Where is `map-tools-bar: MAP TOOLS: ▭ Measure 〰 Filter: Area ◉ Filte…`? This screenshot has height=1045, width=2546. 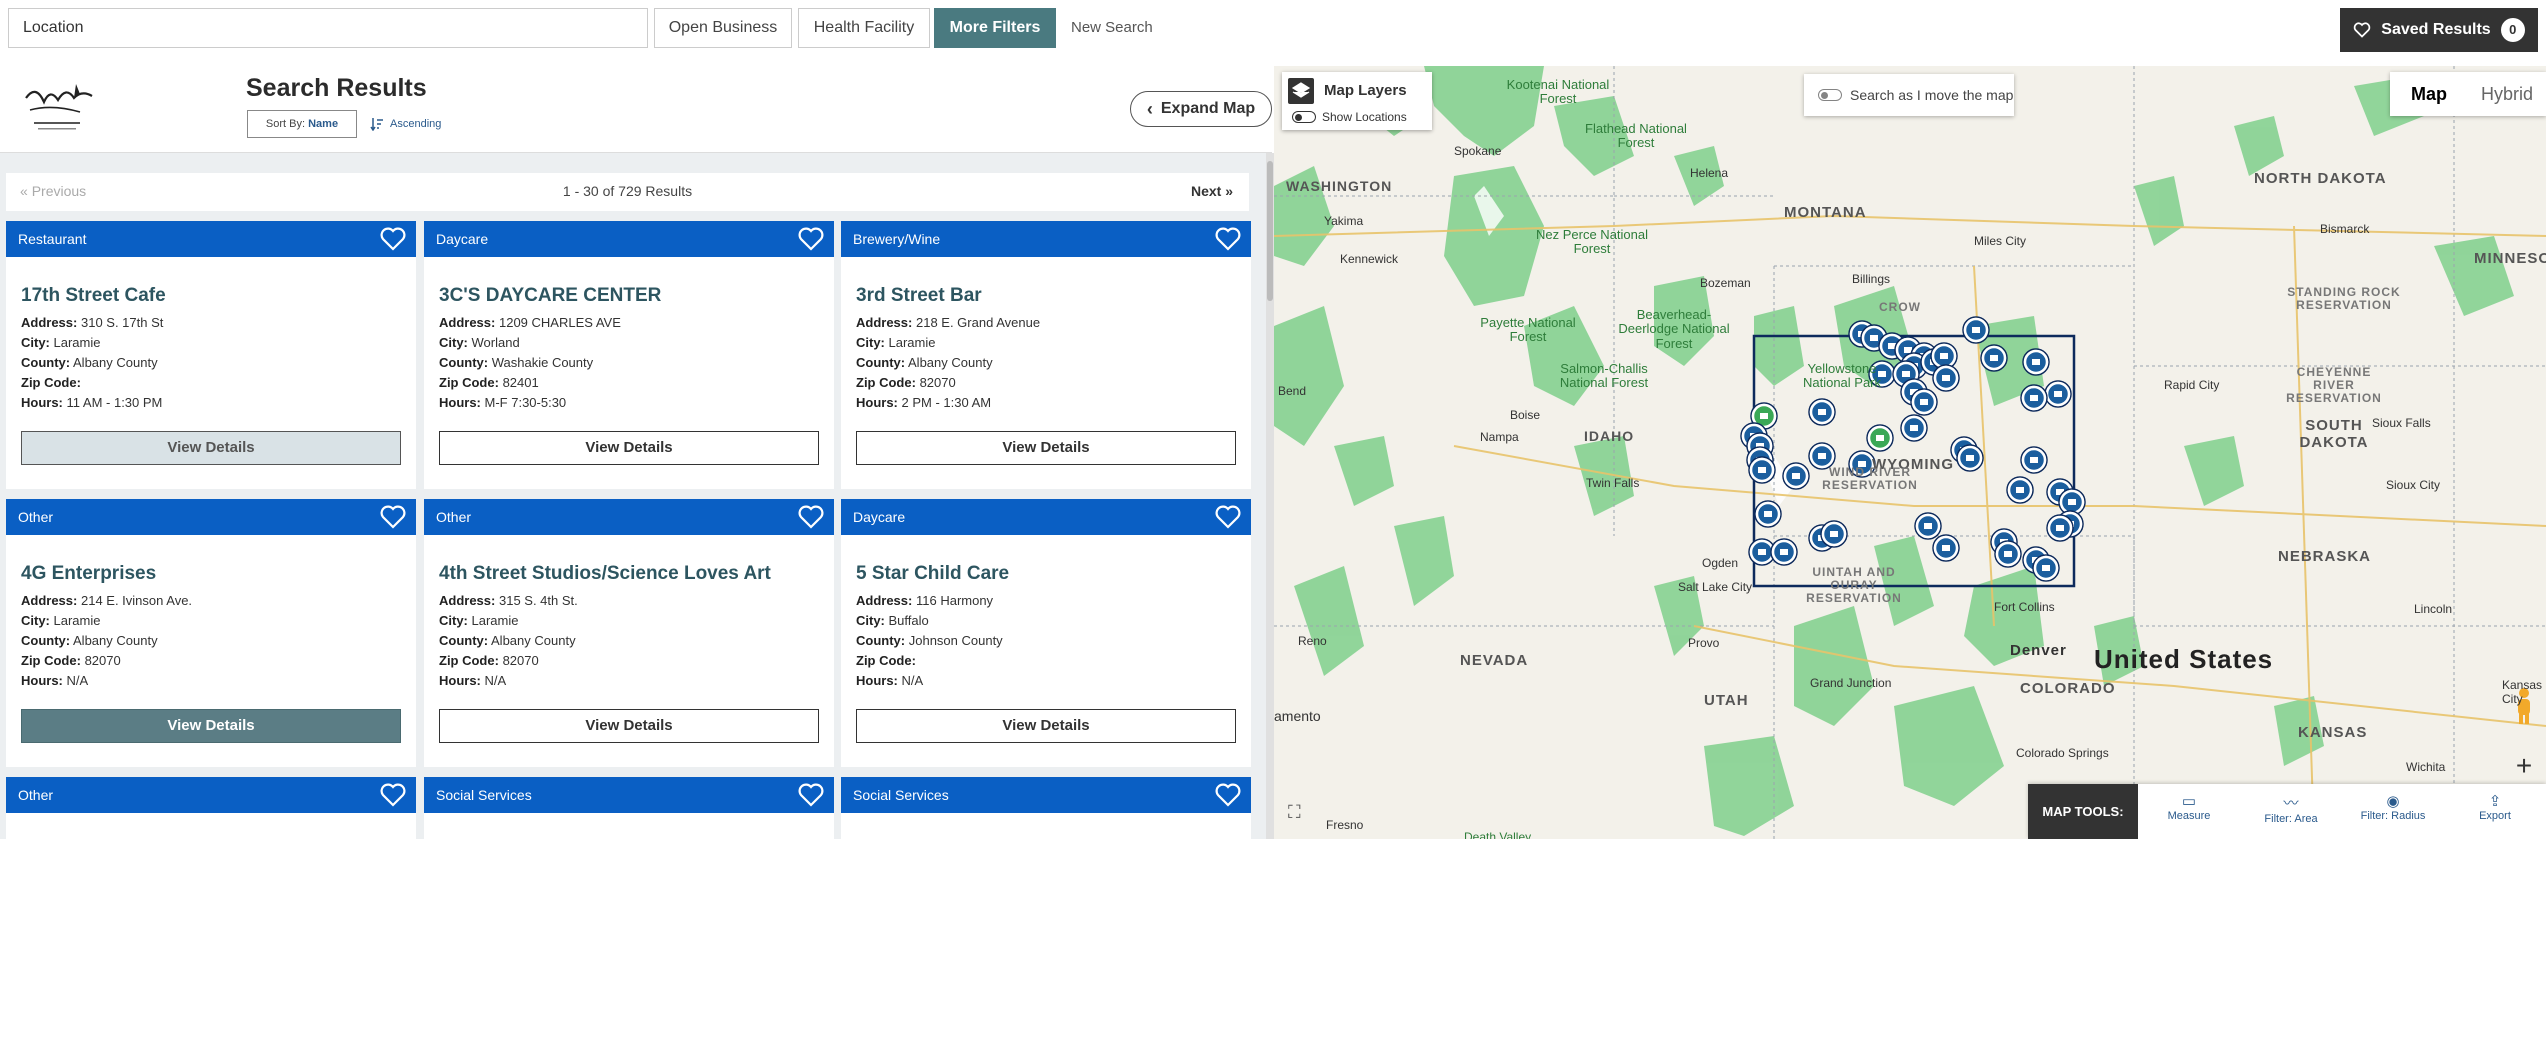 map-tools-bar: MAP TOOLS: ▭ Measure 〰 Filter: Area ◉ Filte… is located at coordinates (2287, 811).